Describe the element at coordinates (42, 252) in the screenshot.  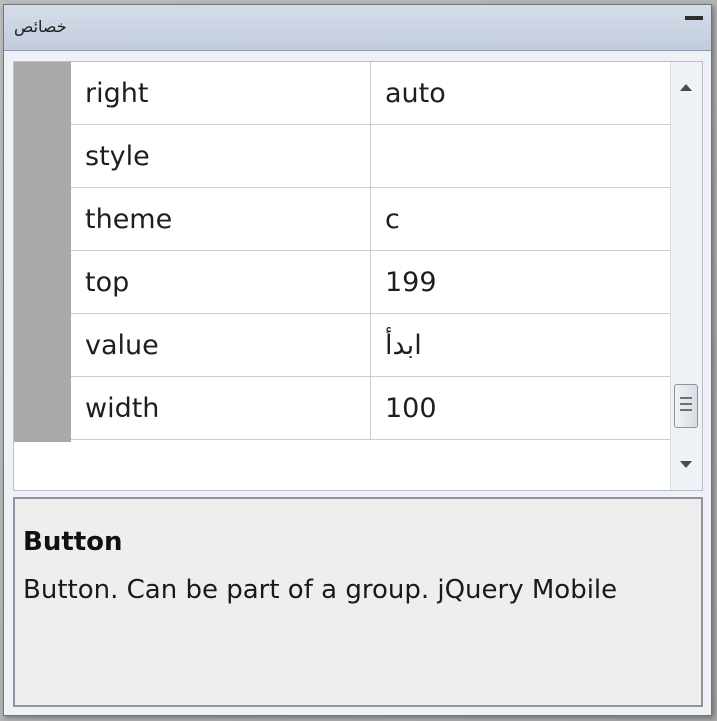
I see `row-selector-column` at that location.